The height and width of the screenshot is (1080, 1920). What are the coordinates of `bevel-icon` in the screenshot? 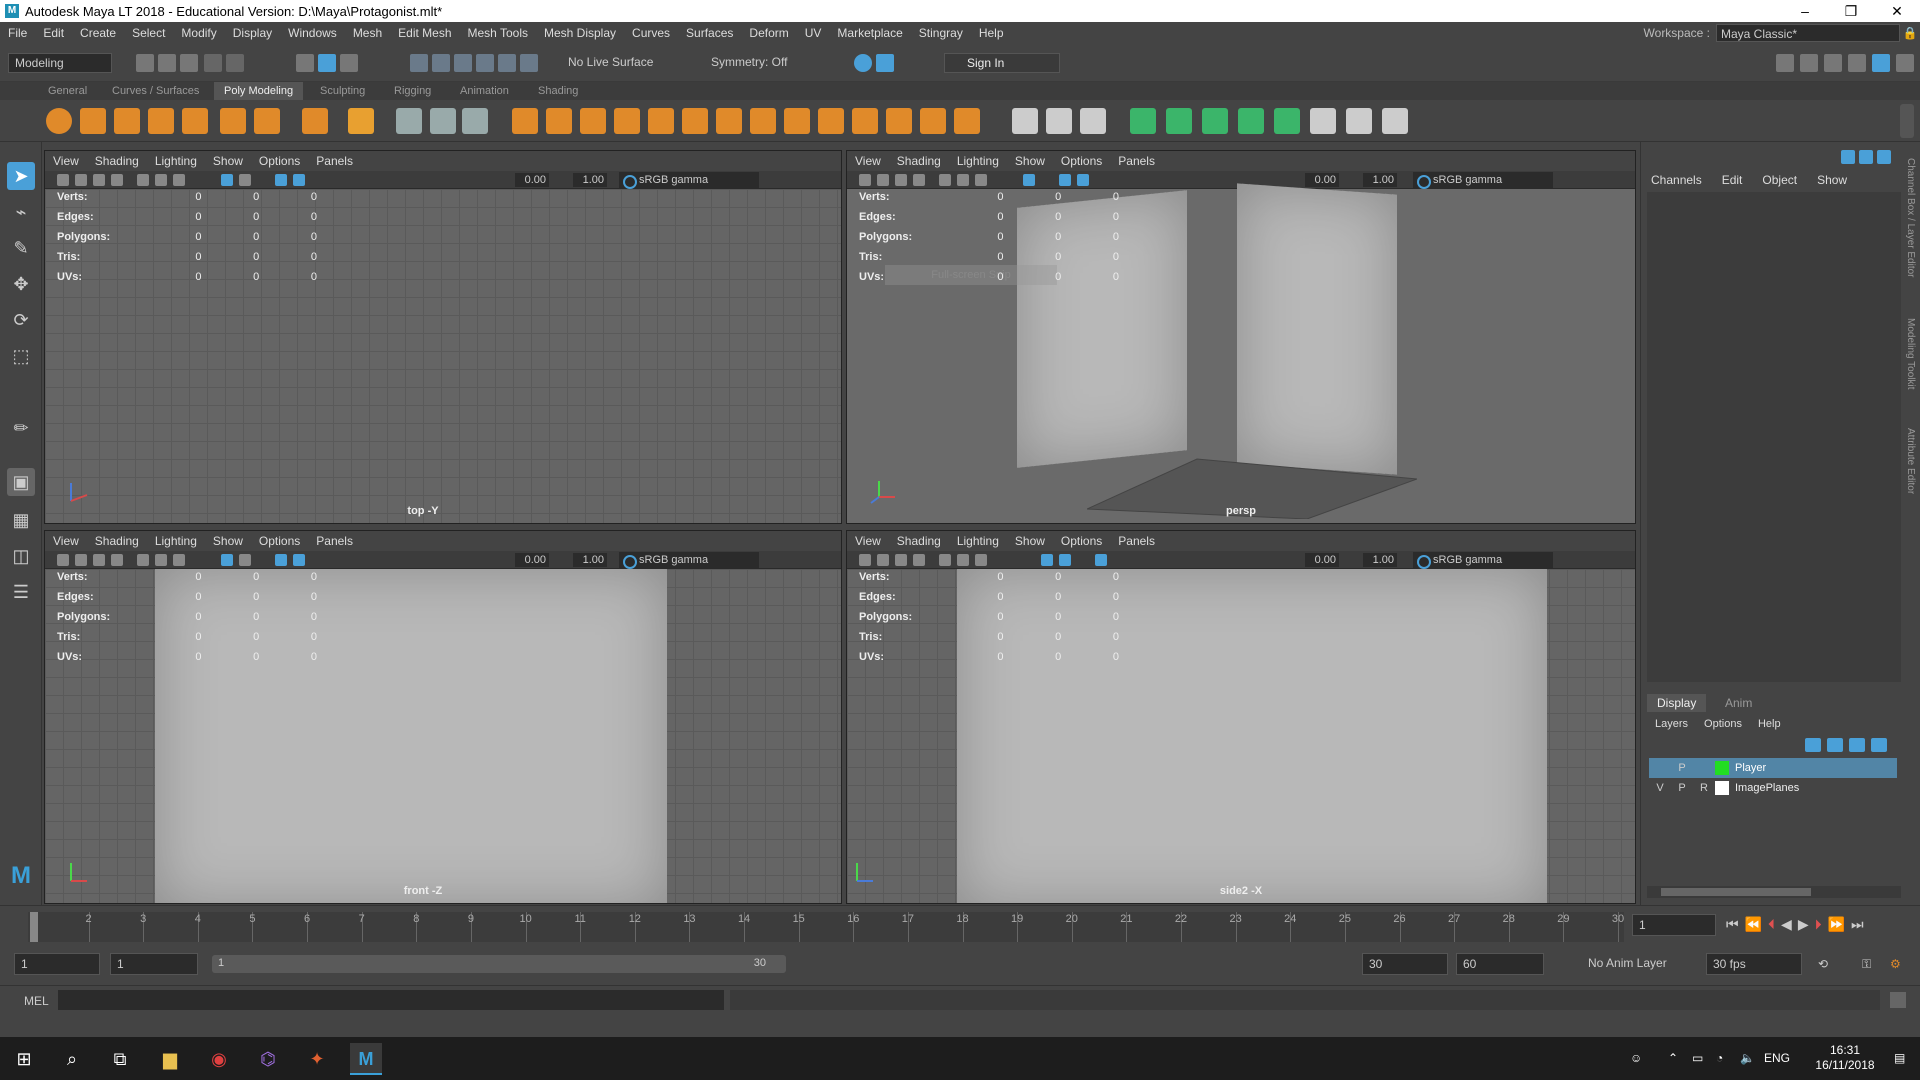 It's located at (729, 121).